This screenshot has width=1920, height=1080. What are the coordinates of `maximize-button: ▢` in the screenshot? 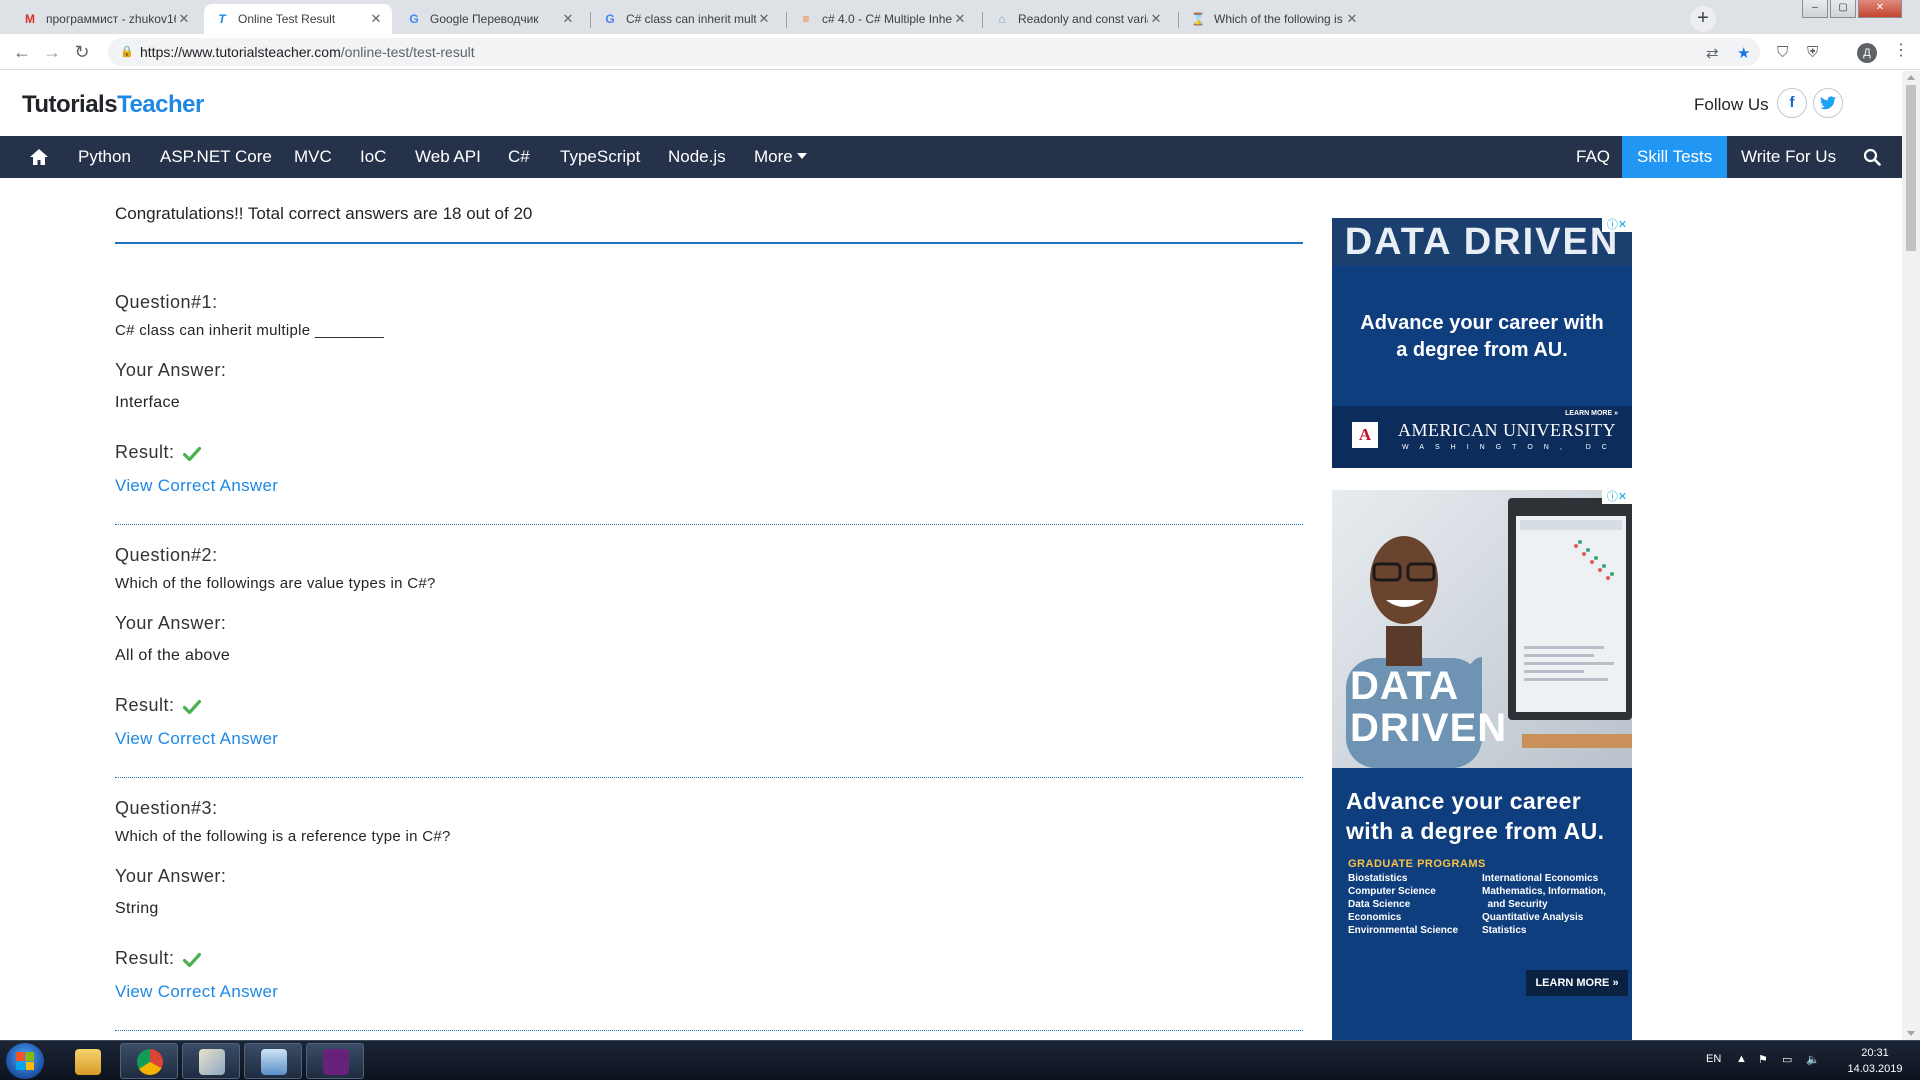 It's located at (1843, 9).